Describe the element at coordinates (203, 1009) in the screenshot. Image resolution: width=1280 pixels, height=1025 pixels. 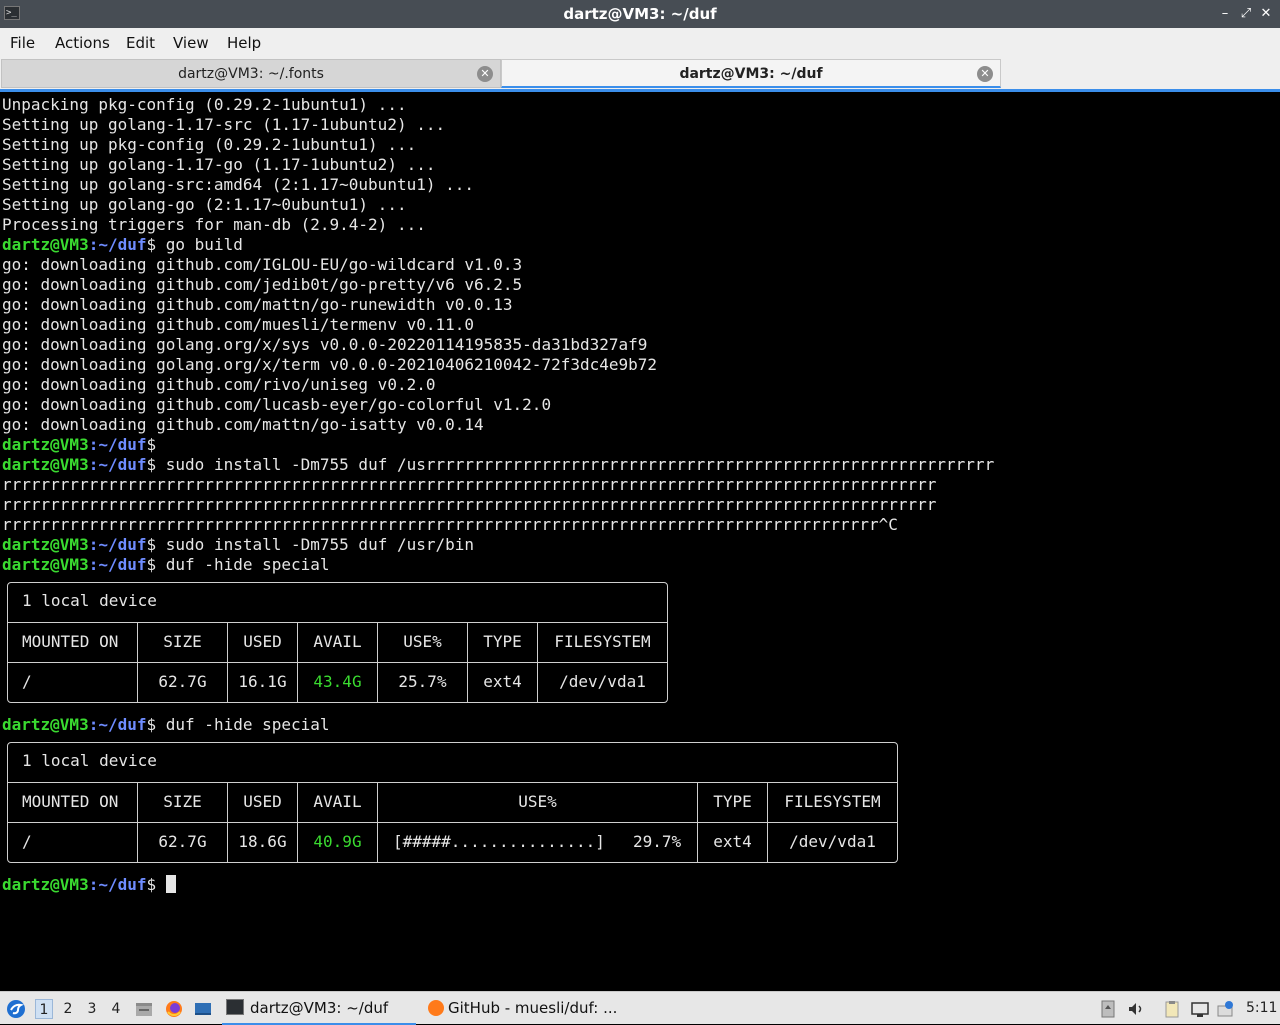
I see `desktop-icon` at that location.